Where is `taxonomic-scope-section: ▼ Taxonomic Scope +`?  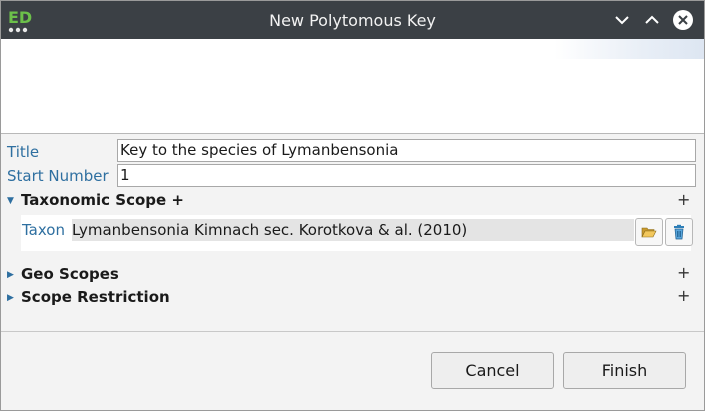
taxonomic-scope-section: ▼ Taxonomic Scope + is located at coordinates (95, 200).